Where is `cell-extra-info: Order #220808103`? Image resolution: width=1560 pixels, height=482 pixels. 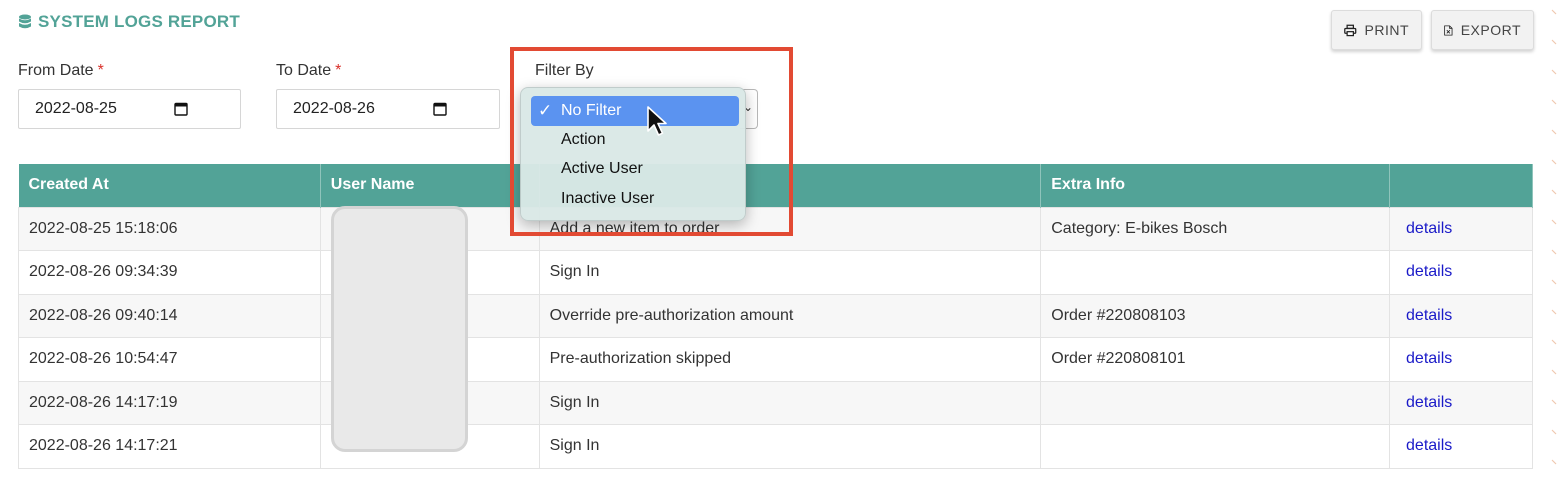 cell-extra-info: Order #220808103 is located at coordinates (1215, 315).